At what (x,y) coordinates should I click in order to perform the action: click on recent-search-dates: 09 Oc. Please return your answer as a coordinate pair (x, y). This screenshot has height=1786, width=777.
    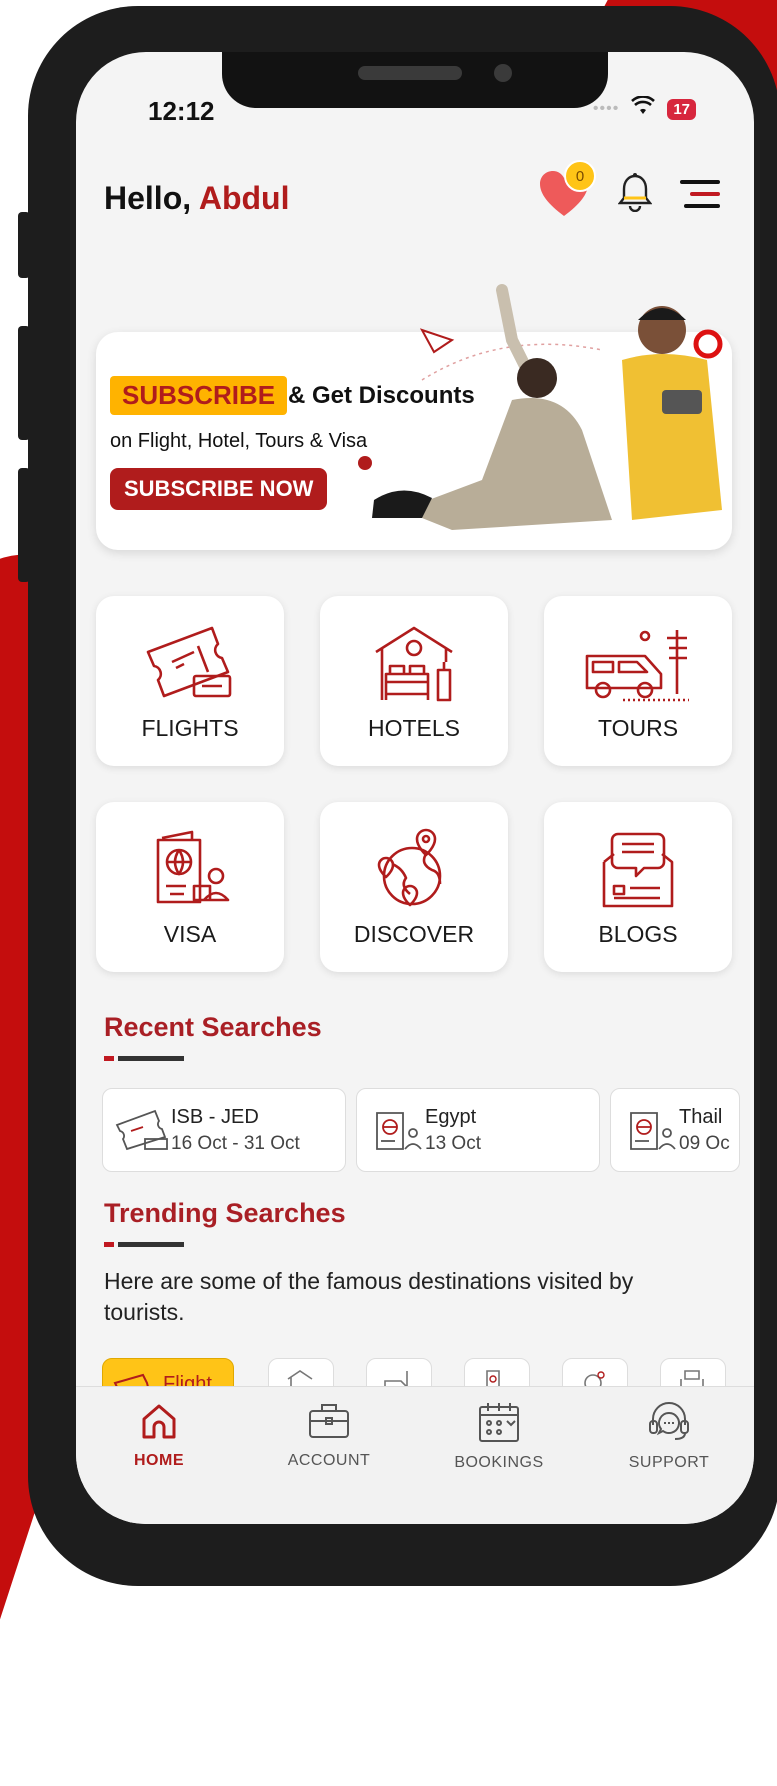
    Looking at the image, I should click on (704, 1143).